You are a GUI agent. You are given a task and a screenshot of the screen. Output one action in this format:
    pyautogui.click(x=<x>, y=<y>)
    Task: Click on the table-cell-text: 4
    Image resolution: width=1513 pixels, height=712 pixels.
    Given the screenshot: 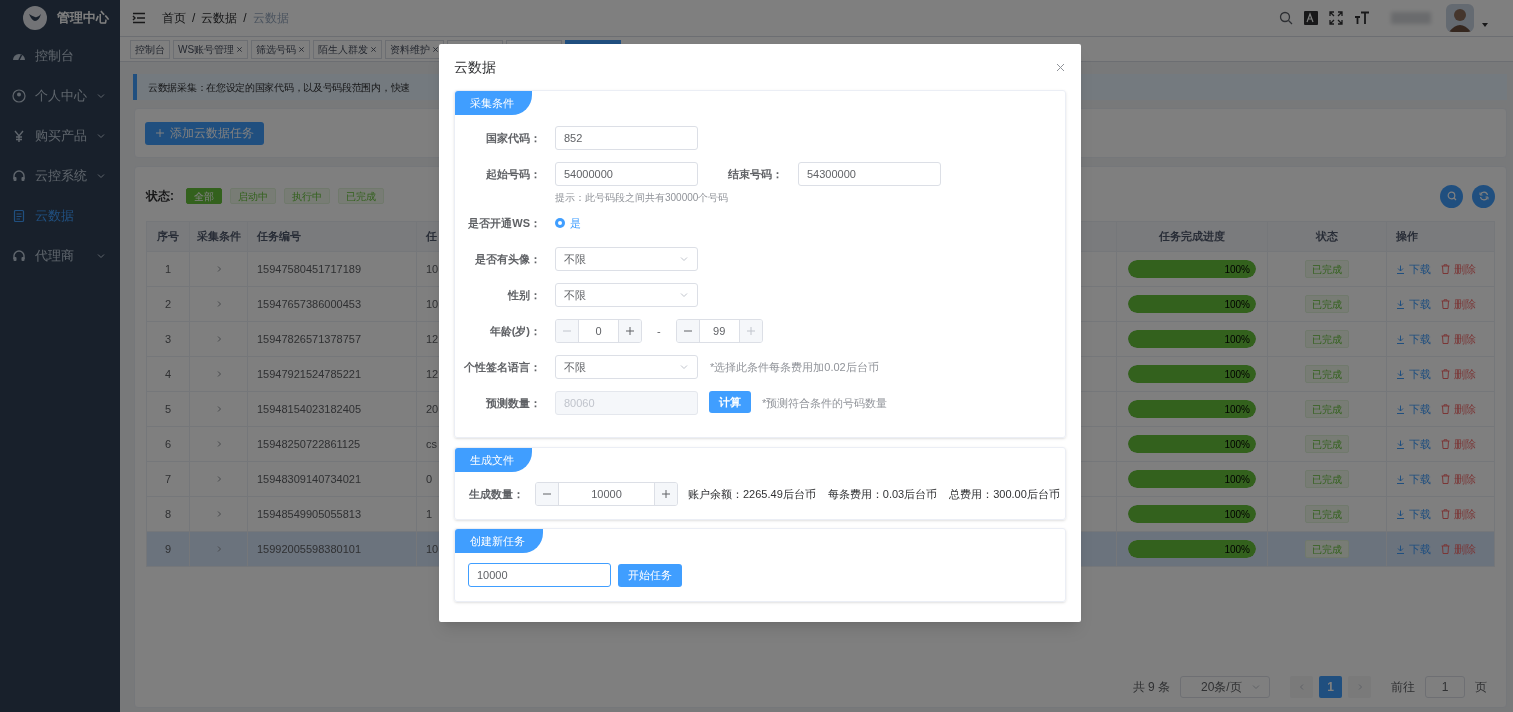 What is the action you would take?
    pyautogui.click(x=168, y=374)
    